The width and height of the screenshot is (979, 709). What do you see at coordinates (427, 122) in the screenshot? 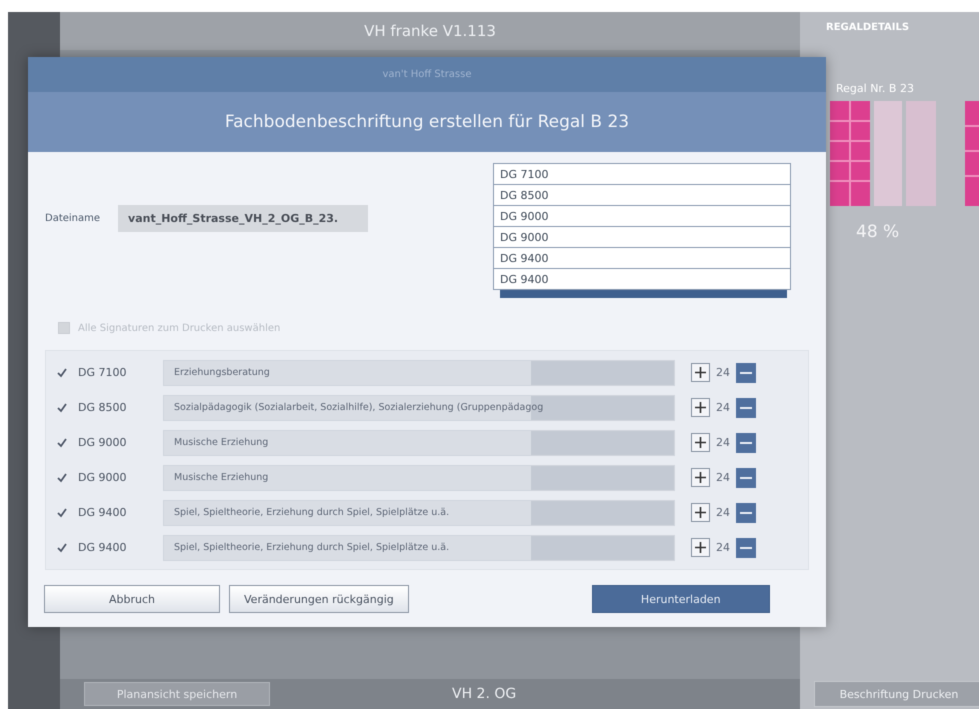
I see `dialog-title: Fachbodenbeschriftung erstellen für Regal B 23` at bounding box center [427, 122].